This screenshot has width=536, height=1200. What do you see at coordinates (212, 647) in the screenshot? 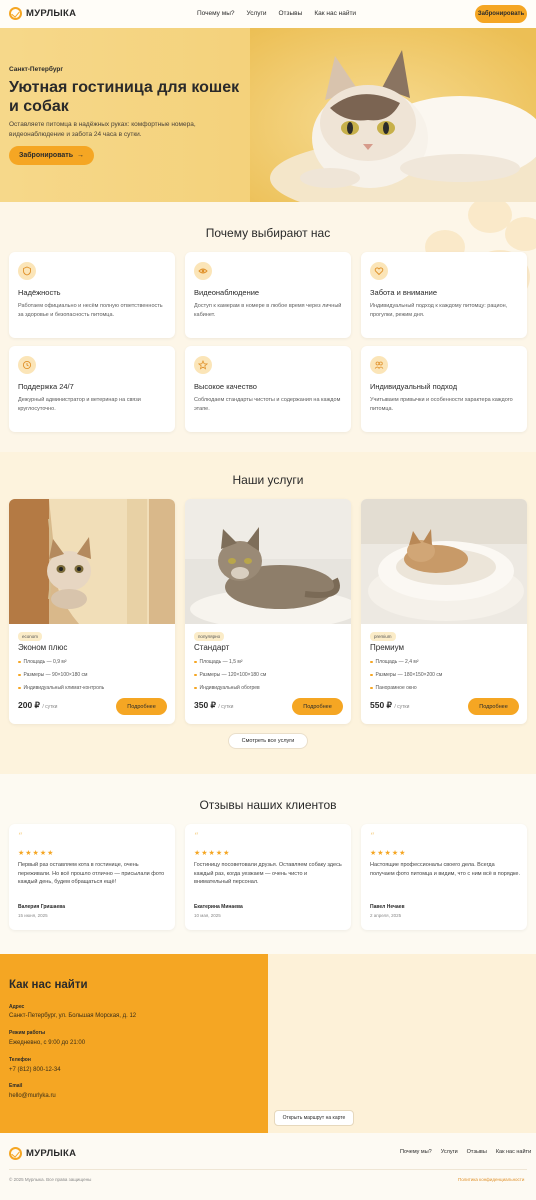
I see `service-name: Стандарт` at bounding box center [212, 647].